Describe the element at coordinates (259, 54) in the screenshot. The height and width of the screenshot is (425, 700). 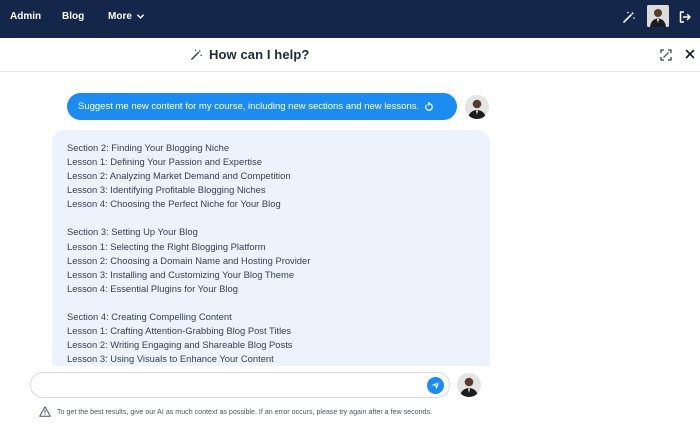
I see `panel-title: How can I help?` at that location.